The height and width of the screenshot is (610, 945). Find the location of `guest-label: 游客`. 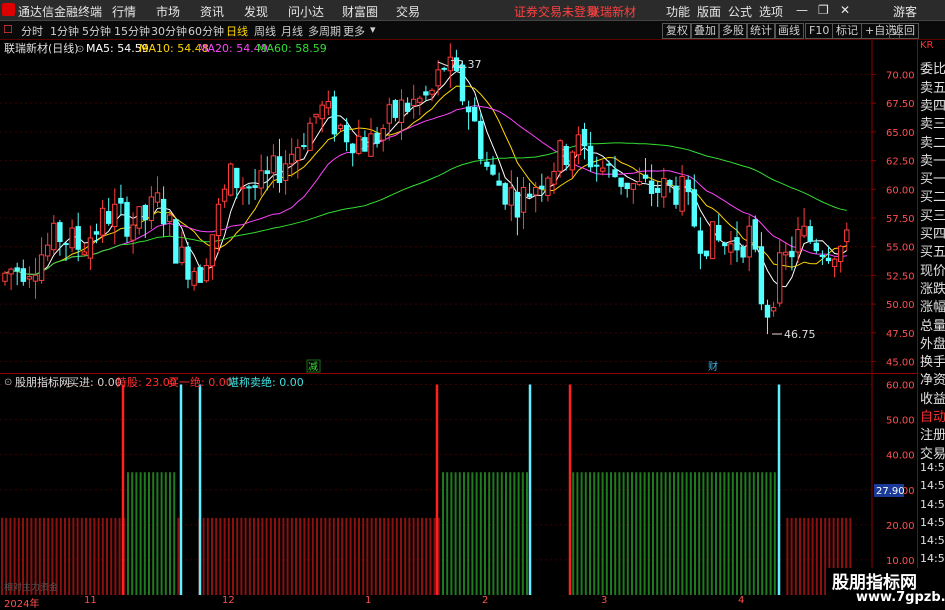

guest-label: 游客 is located at coordinates (905, 11).